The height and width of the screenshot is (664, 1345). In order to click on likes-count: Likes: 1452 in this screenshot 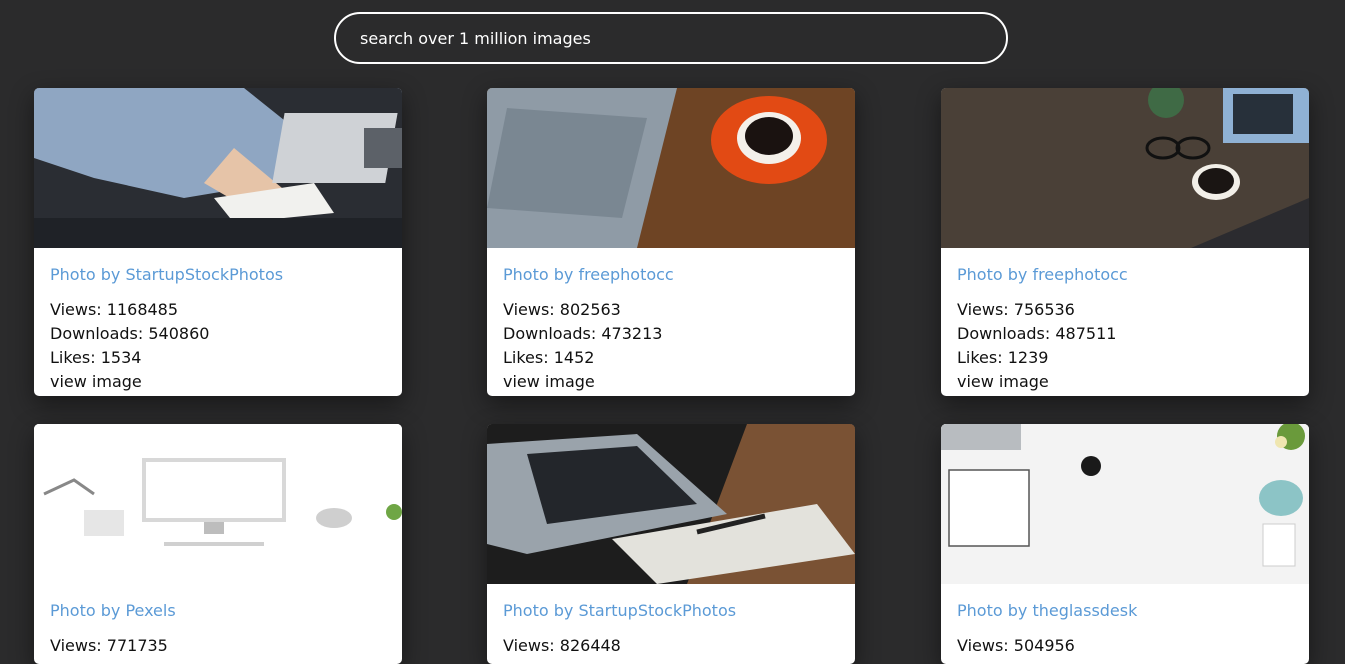, I will do `click(549, 357)`.